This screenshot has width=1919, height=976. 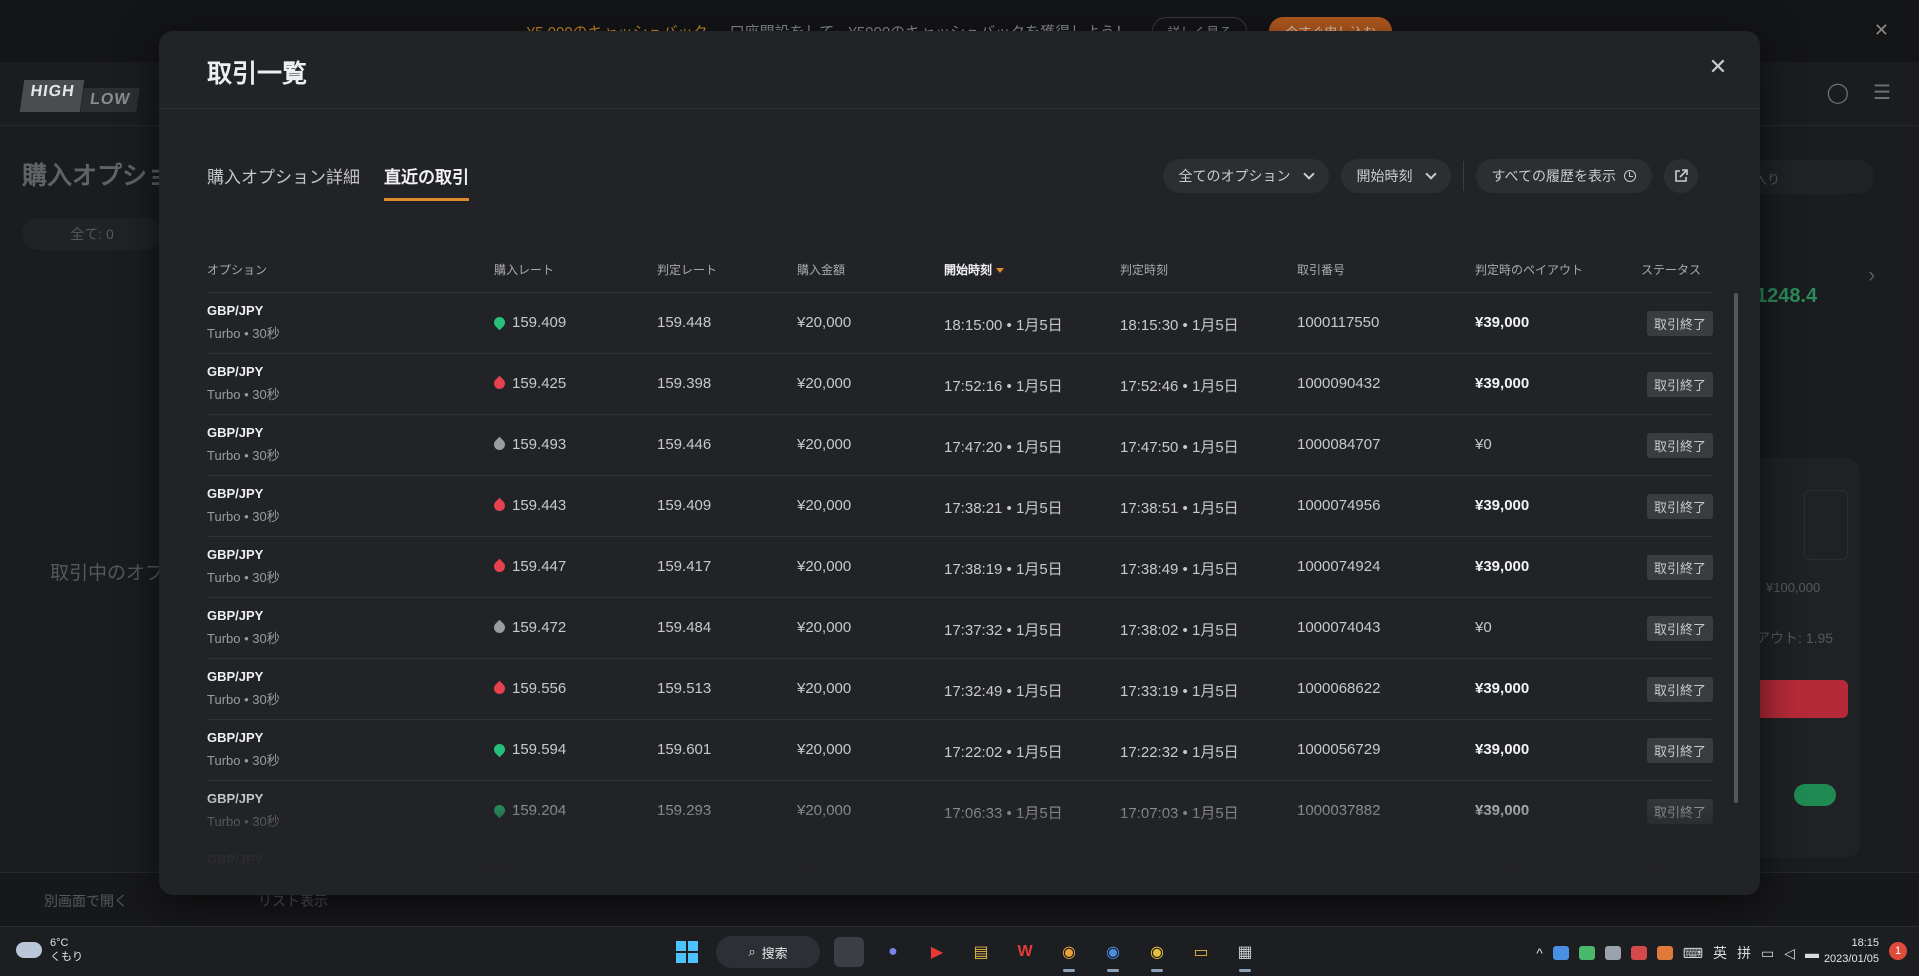 What do you see at coordinates (1003, 868) in the screenshot?
I see `start-time: 16:51:21 • 1月5日` at bounding box center [1003, 868].